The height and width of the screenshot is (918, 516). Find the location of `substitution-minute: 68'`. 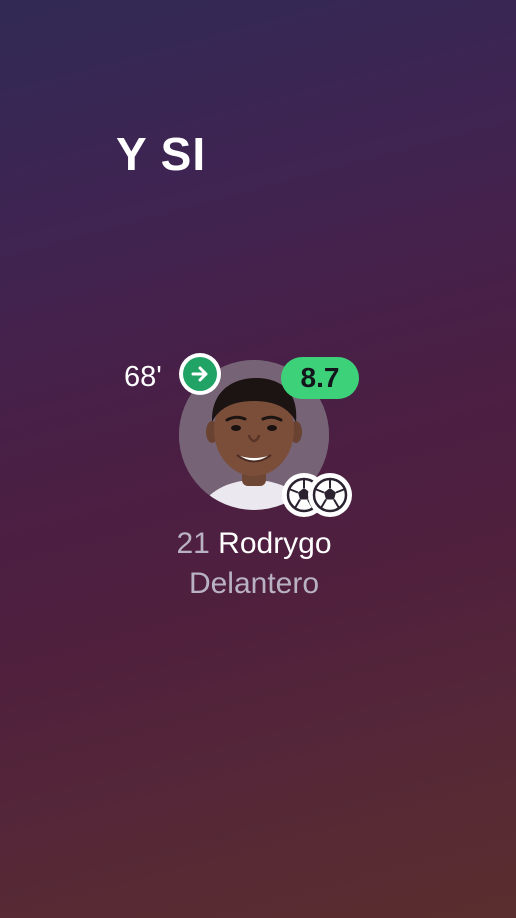

substitution-minute: 68' is located at coordinates (143, 377).